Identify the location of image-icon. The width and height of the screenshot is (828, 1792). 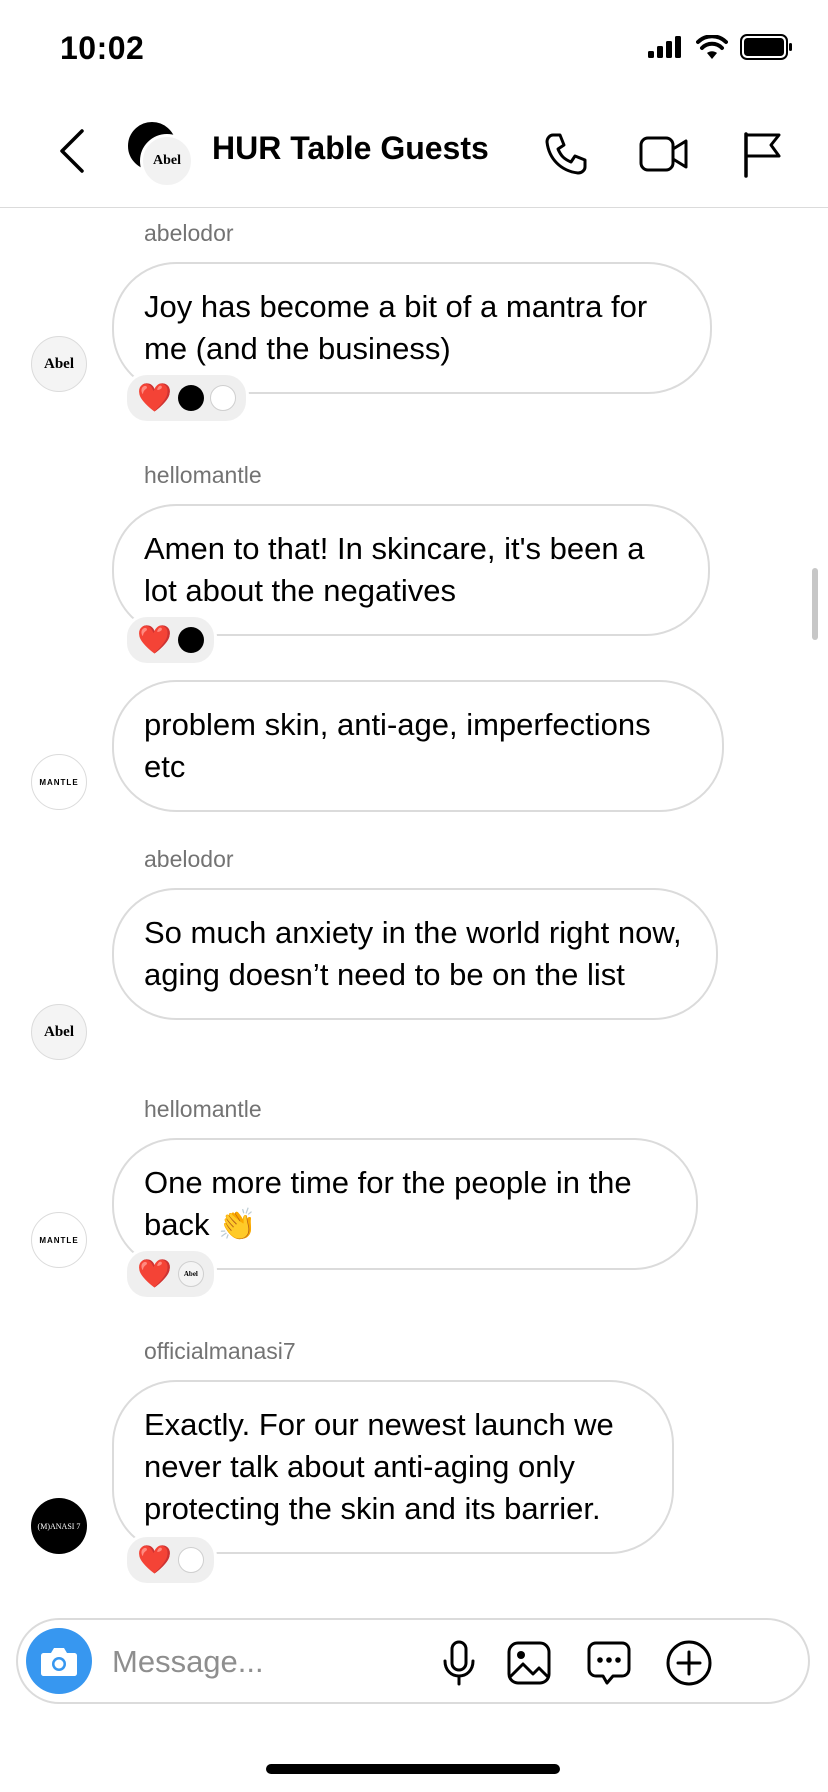
(529, 1663).